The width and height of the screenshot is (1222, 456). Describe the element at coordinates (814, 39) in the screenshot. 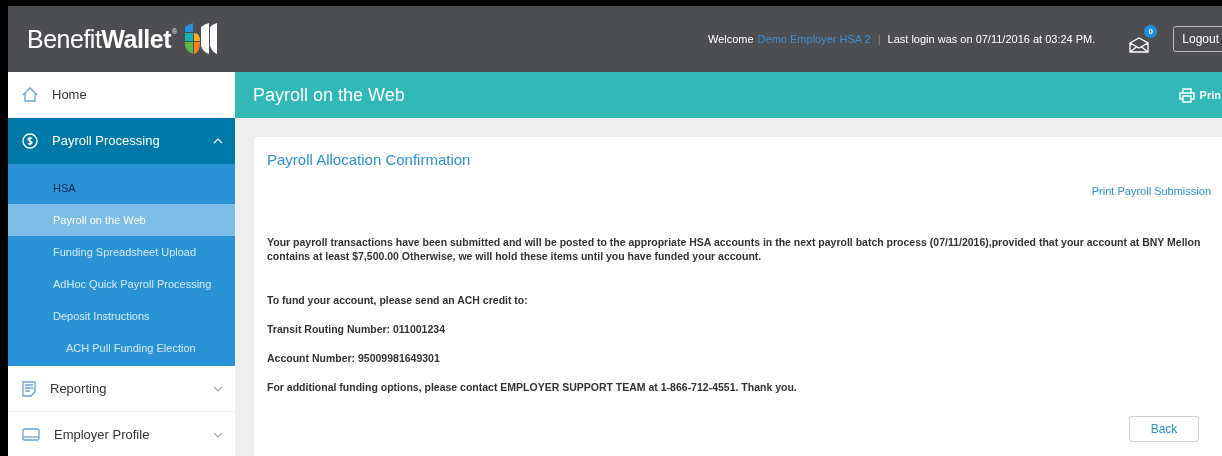

I see `user-link: Demo Employer HSA 2` at that location.